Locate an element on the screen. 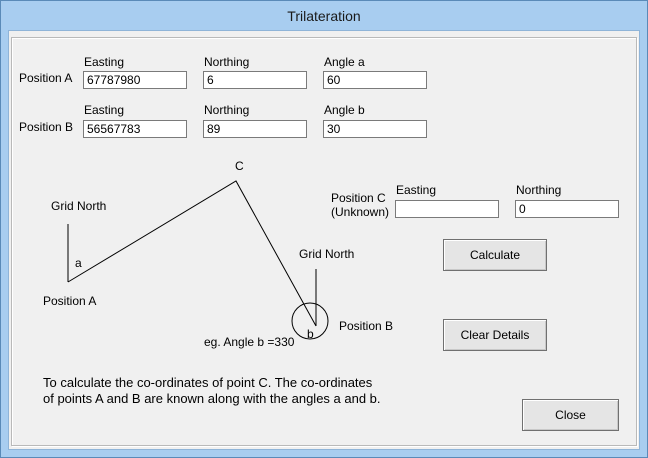 The height and width of the screenshot is (458, 648). calculate-button: Calculate is located at coordinates (495, 255).